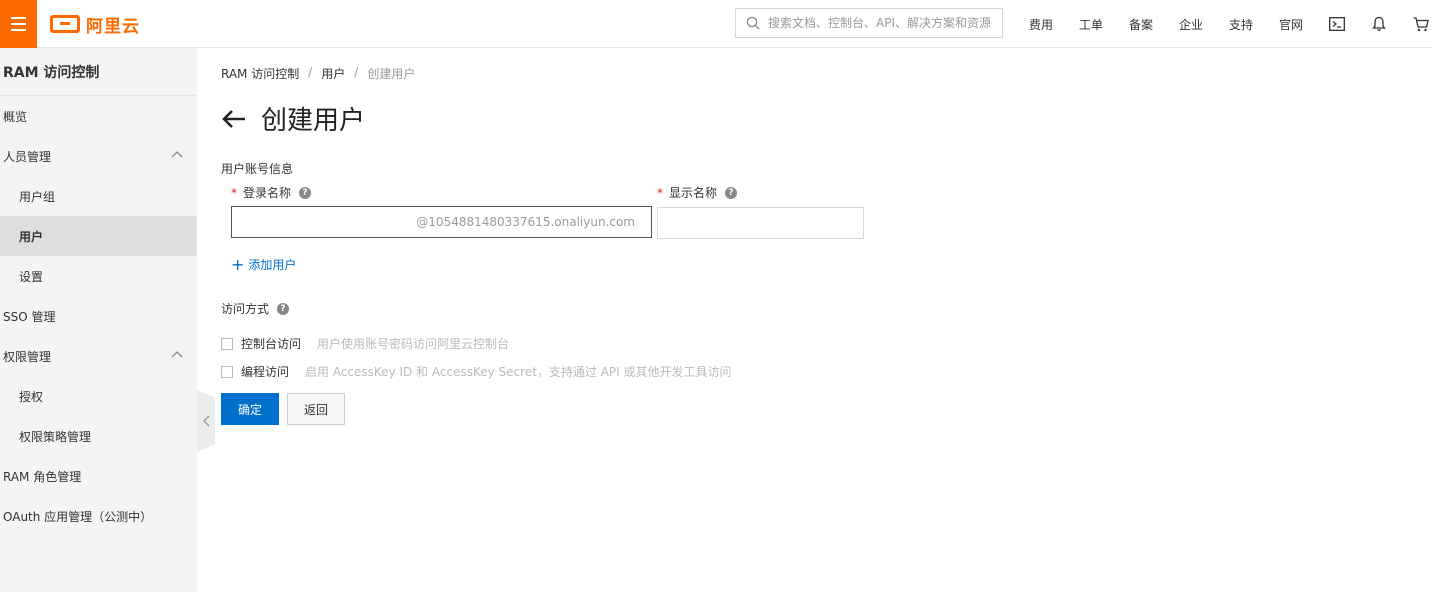  I want to click on display-name-label: * 显示名称 ?, so click(697, 192).